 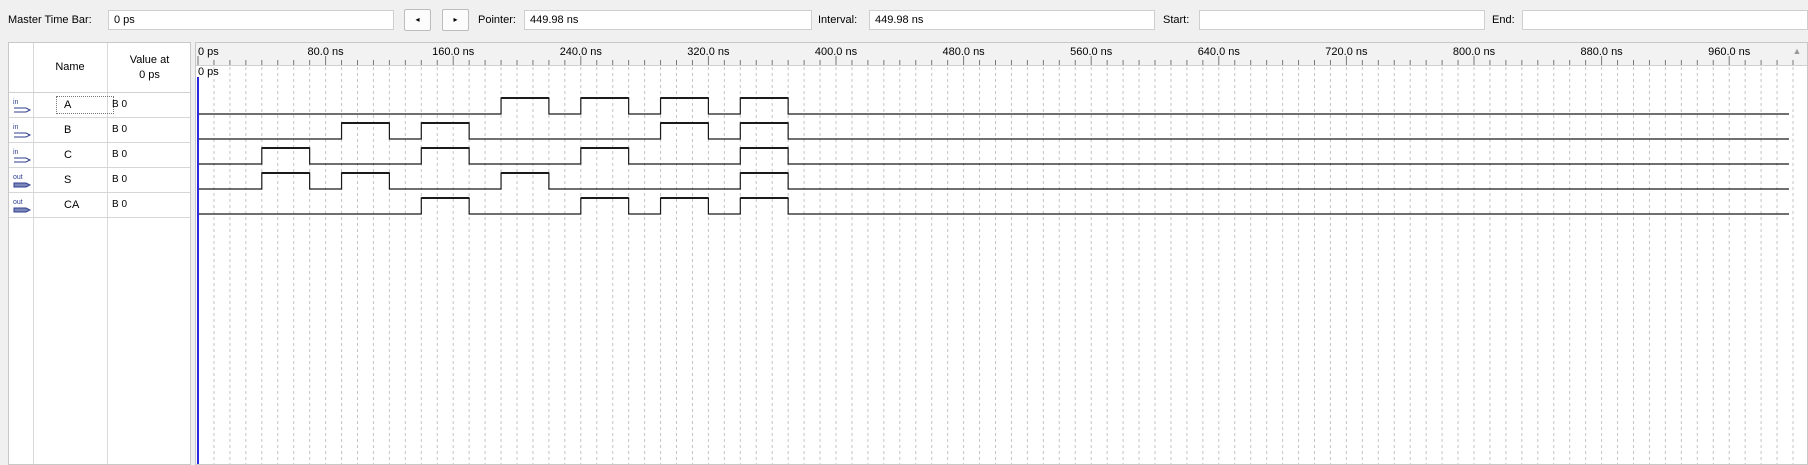 I want to click on waveform-a, so click(x=993, y=106).